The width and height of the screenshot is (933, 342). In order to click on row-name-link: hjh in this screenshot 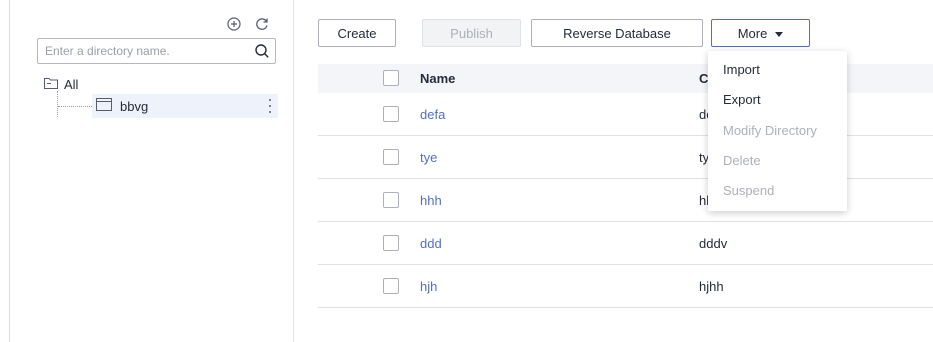, I will do `click(428, 286)`.